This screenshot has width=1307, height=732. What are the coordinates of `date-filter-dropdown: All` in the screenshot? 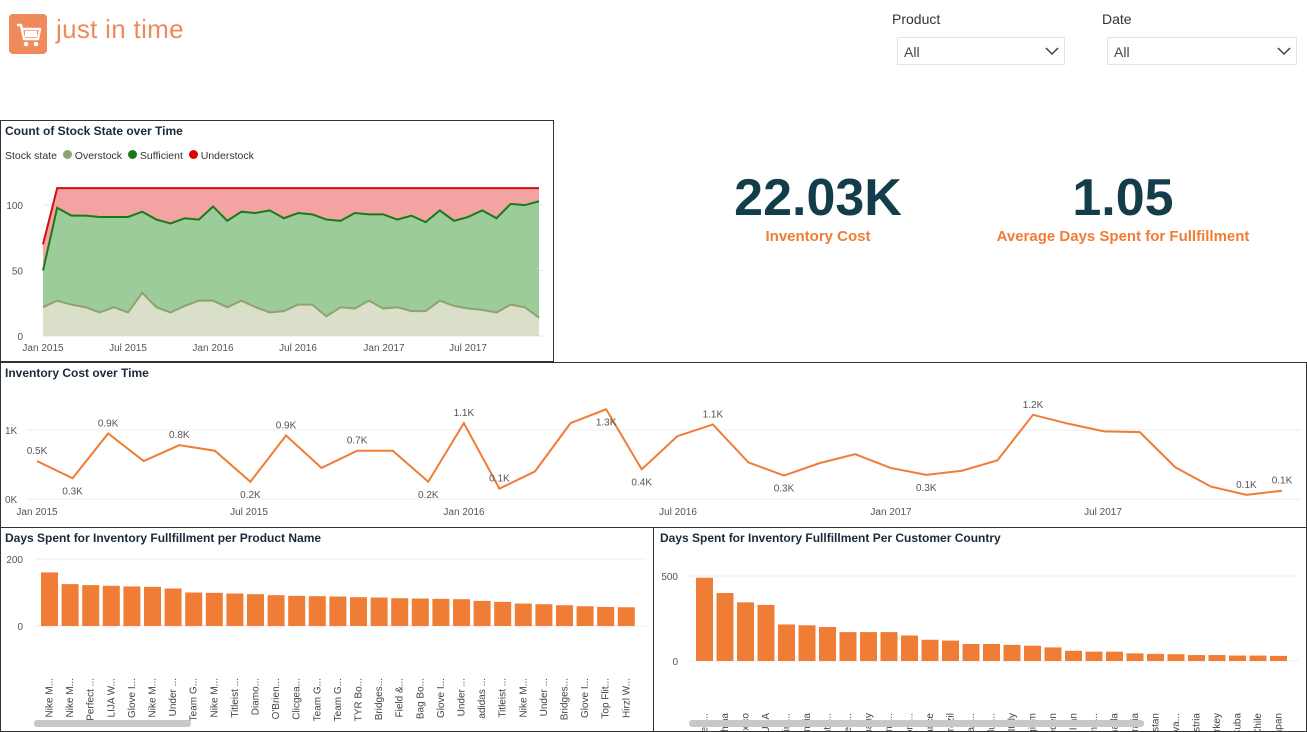 It's located at (1202, 51).